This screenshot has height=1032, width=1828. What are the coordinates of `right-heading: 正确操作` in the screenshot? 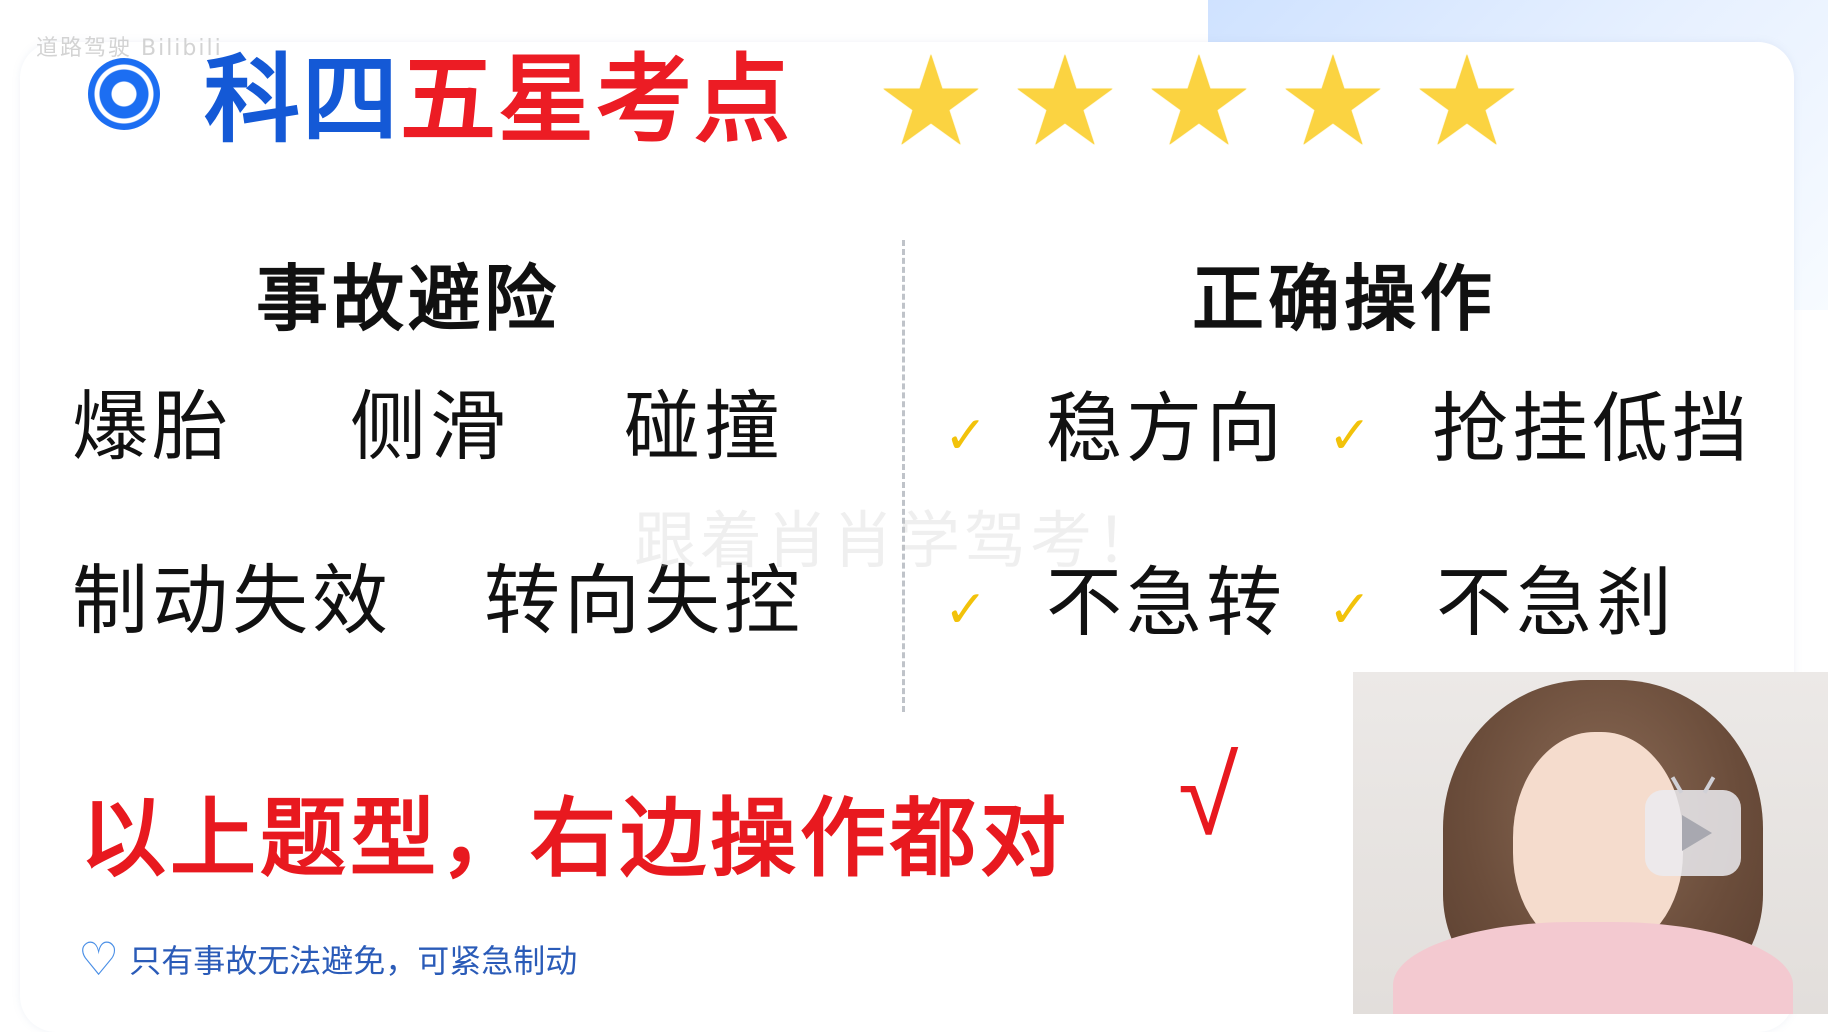 It's located at (1344, 295).